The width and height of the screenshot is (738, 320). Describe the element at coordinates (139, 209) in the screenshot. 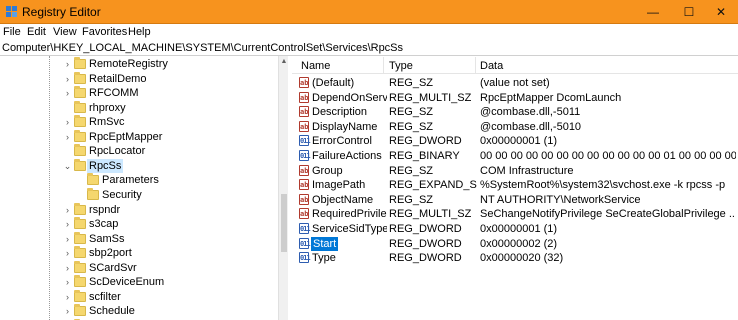

I see `tree-item: › rspndr` at that location.